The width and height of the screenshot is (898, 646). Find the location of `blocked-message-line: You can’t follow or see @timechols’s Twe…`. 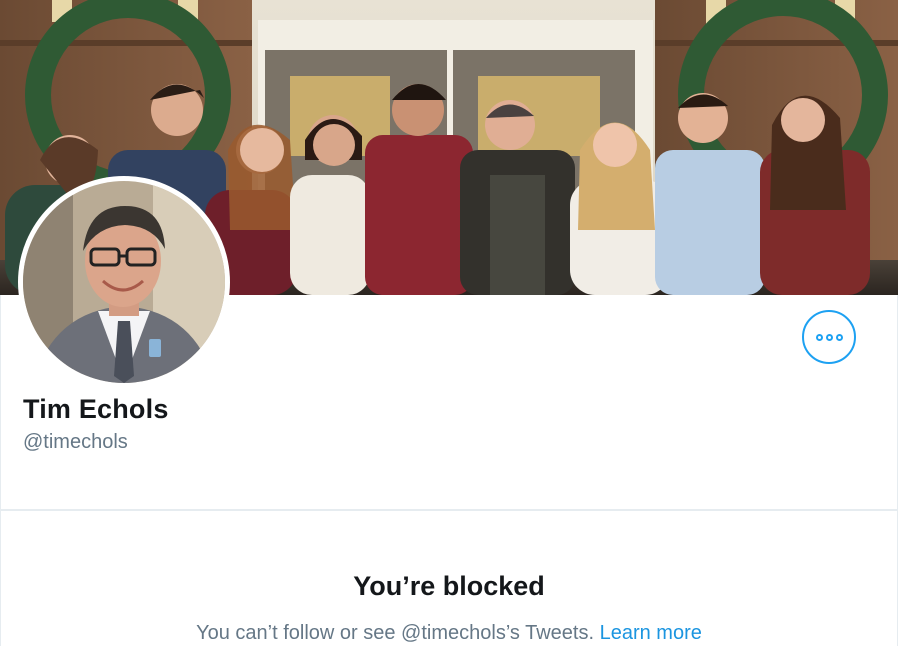

blocked-message-line: You can’t follow or see @timechols’s Twe… is located at coordinates (449, 633).